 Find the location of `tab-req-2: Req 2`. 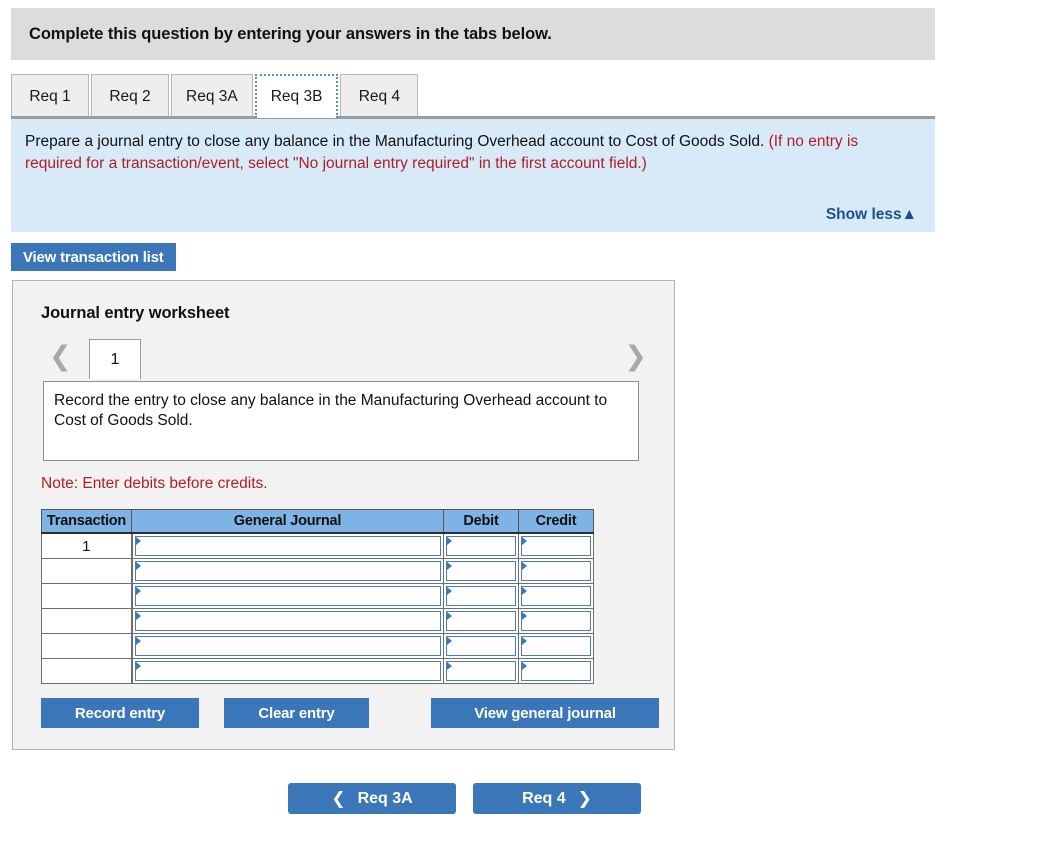

tab-req-2: Req 2 is located at coordinates (130, 96).